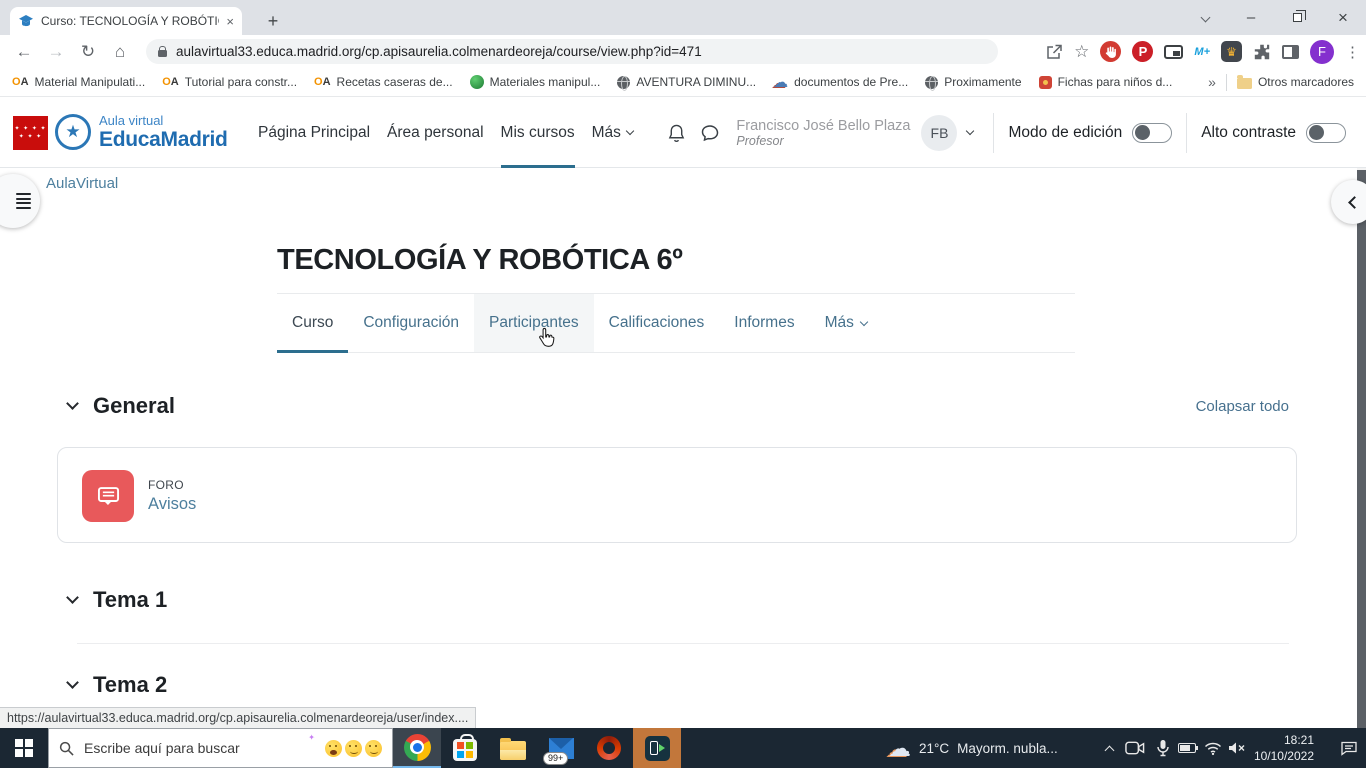 The width and height of the screenshot is (1366, 768). Describe the element at coordinates (172, 504) in the screenshot. I see `activity-link: Avisos` at that location.